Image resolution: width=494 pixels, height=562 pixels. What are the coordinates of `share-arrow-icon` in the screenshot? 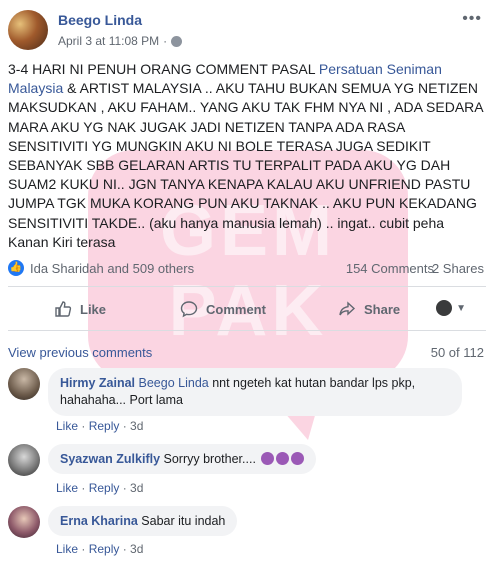 It's located at (347, 308).